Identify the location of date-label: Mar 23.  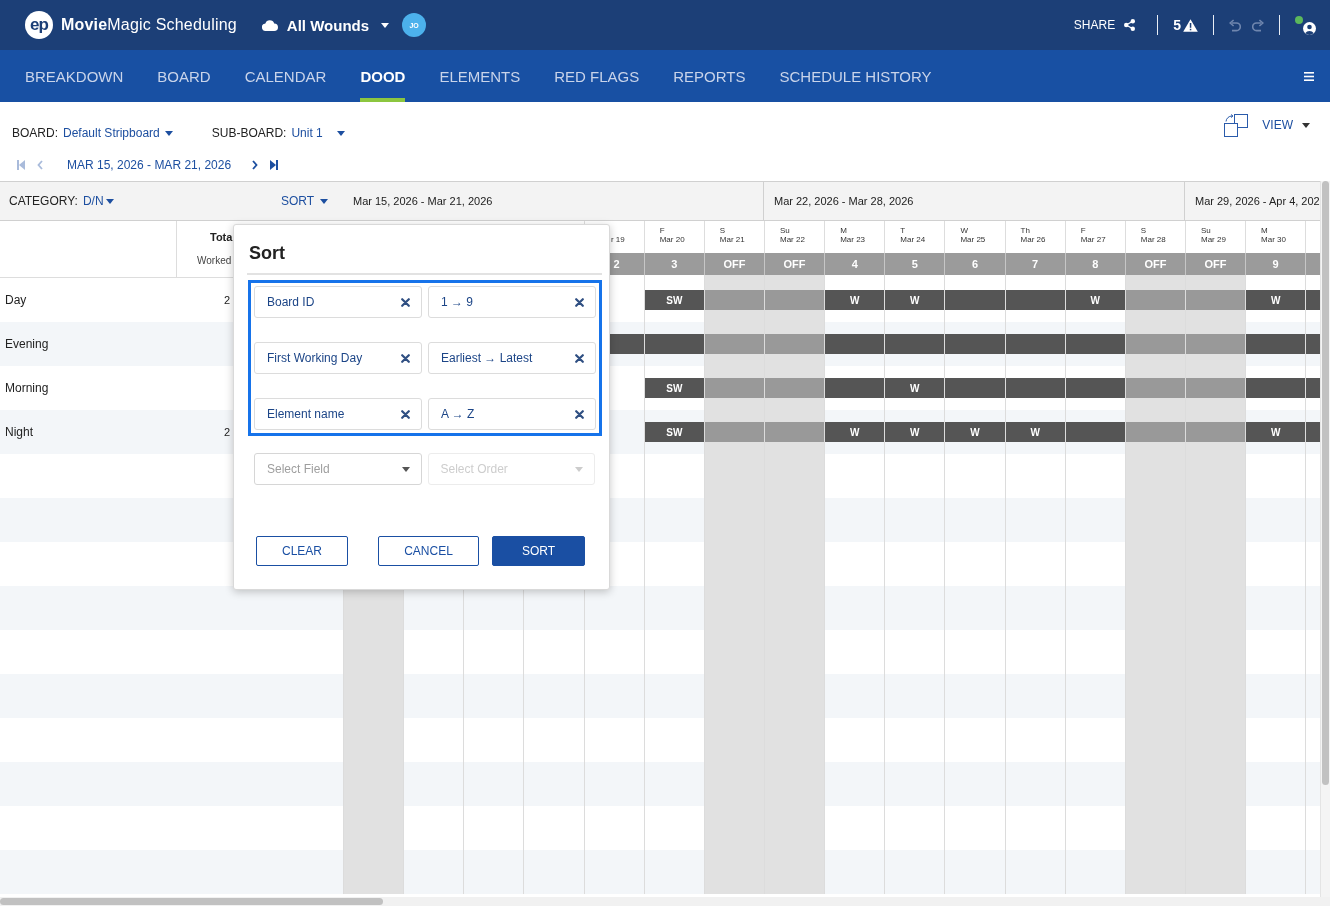
(853, 239).